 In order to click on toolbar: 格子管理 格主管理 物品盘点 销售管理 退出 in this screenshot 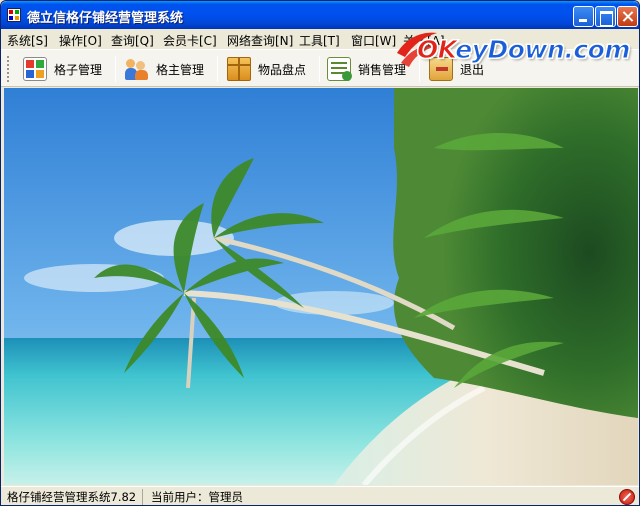, I will do `click(320, 68)`.